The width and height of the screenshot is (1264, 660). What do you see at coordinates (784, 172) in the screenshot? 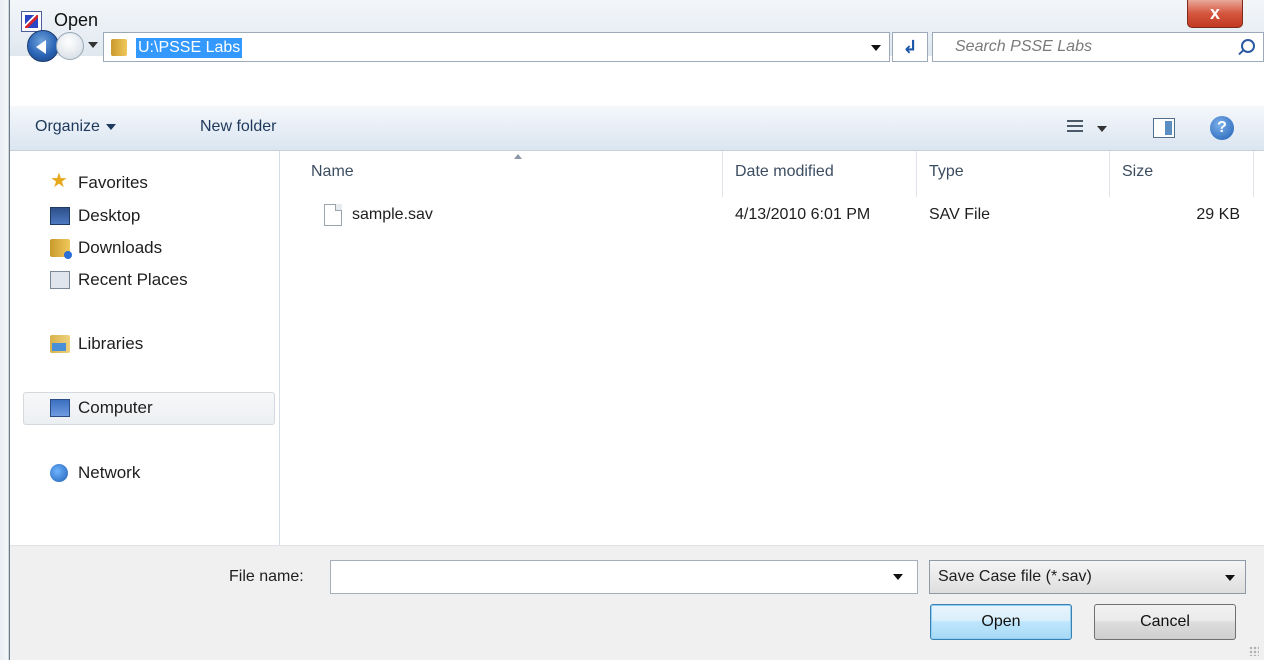
I see `column-header-date-modified: Date modified` at bounding box center [784, 172].